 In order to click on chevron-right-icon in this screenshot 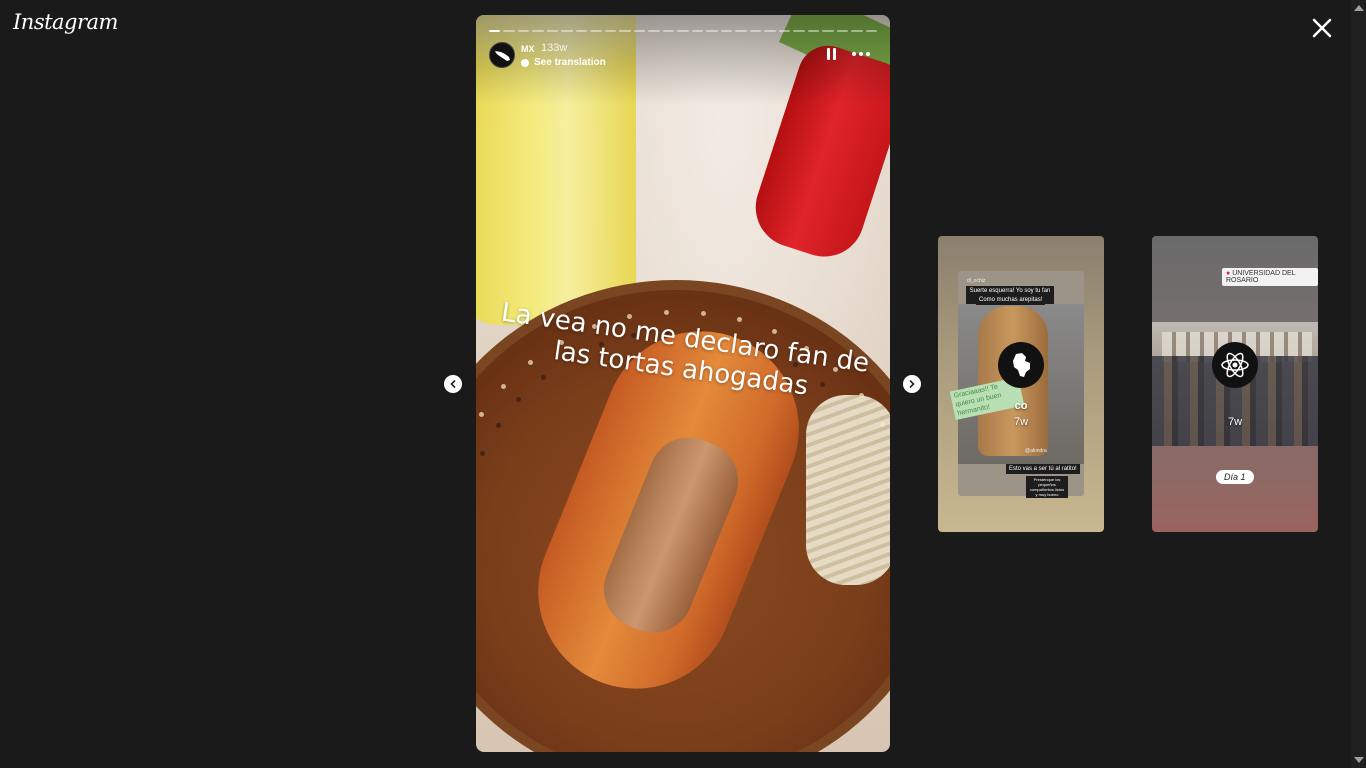, I will do `click(912, 384)`.